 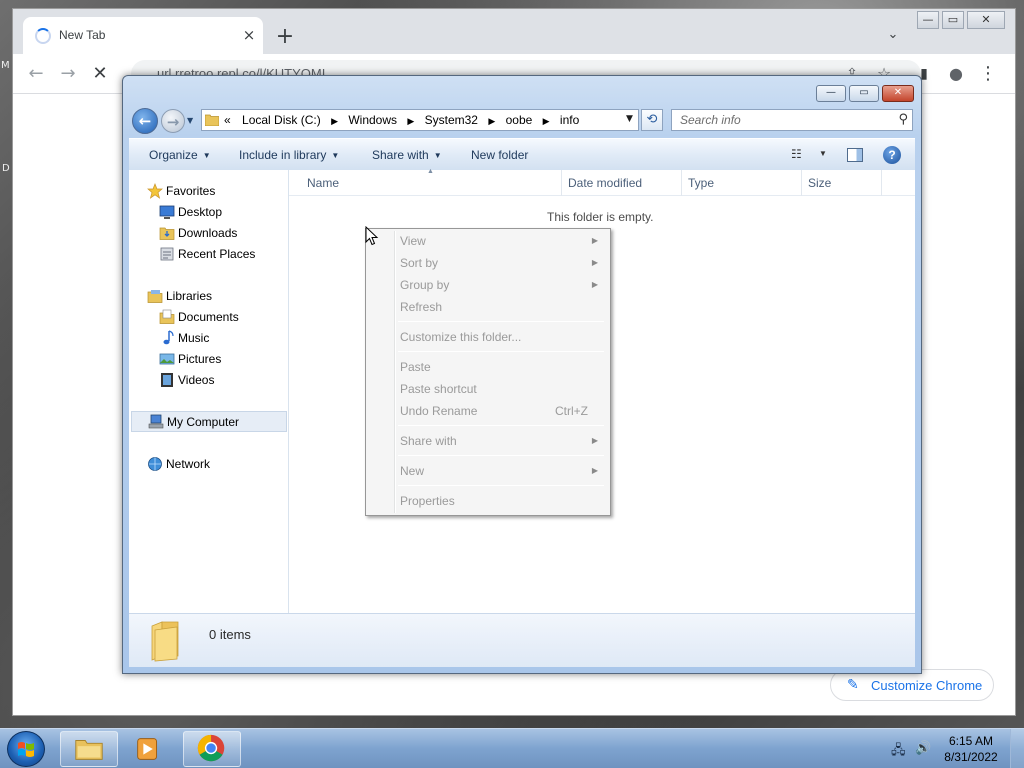 I want to click on nav-item-music: Music, so click(x=208, y=338).